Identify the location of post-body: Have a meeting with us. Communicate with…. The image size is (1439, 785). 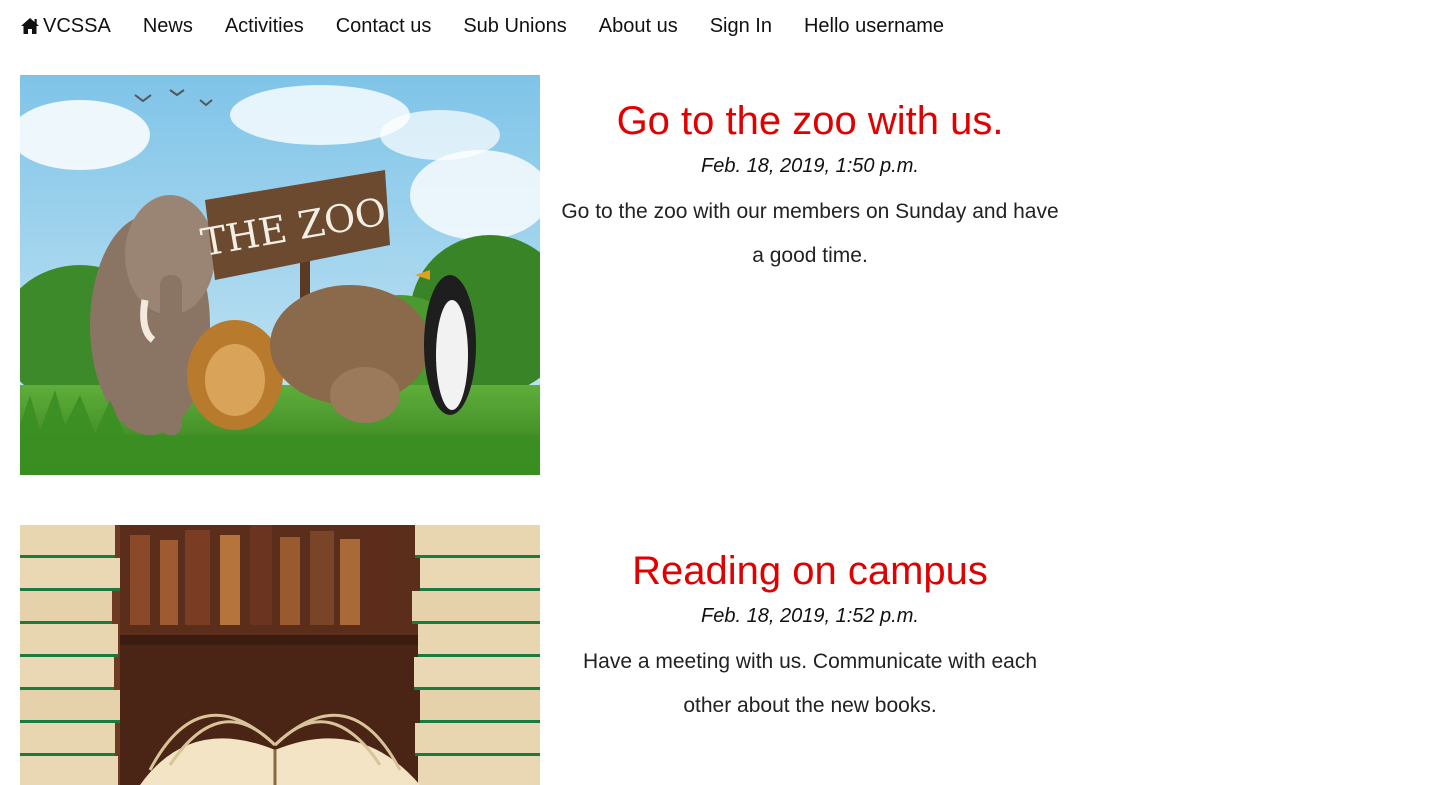
(810, 683).